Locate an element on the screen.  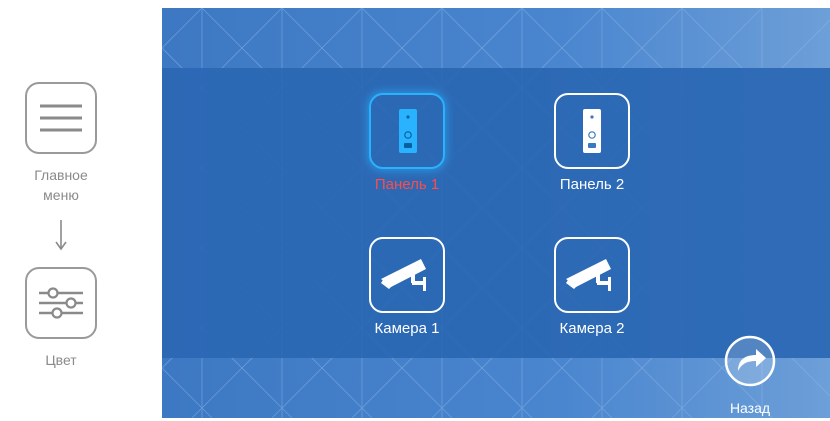
camera-2-button is located at coordinates (592, 275).